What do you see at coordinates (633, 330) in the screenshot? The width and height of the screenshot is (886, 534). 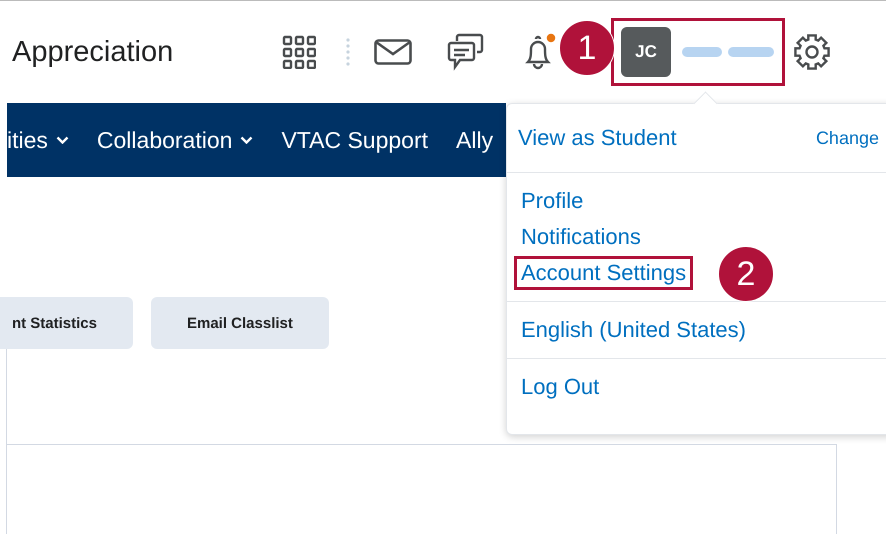 I see `menu-item: English (United States)` at bounding box center [633, 330].